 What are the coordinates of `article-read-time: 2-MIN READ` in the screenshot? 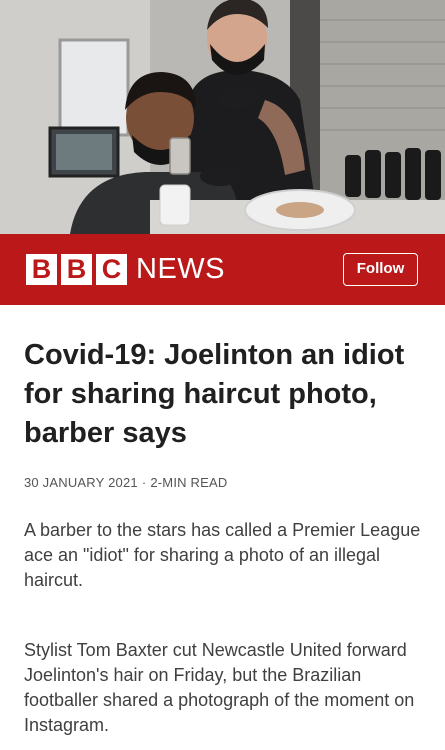 It's located at (189, 482).